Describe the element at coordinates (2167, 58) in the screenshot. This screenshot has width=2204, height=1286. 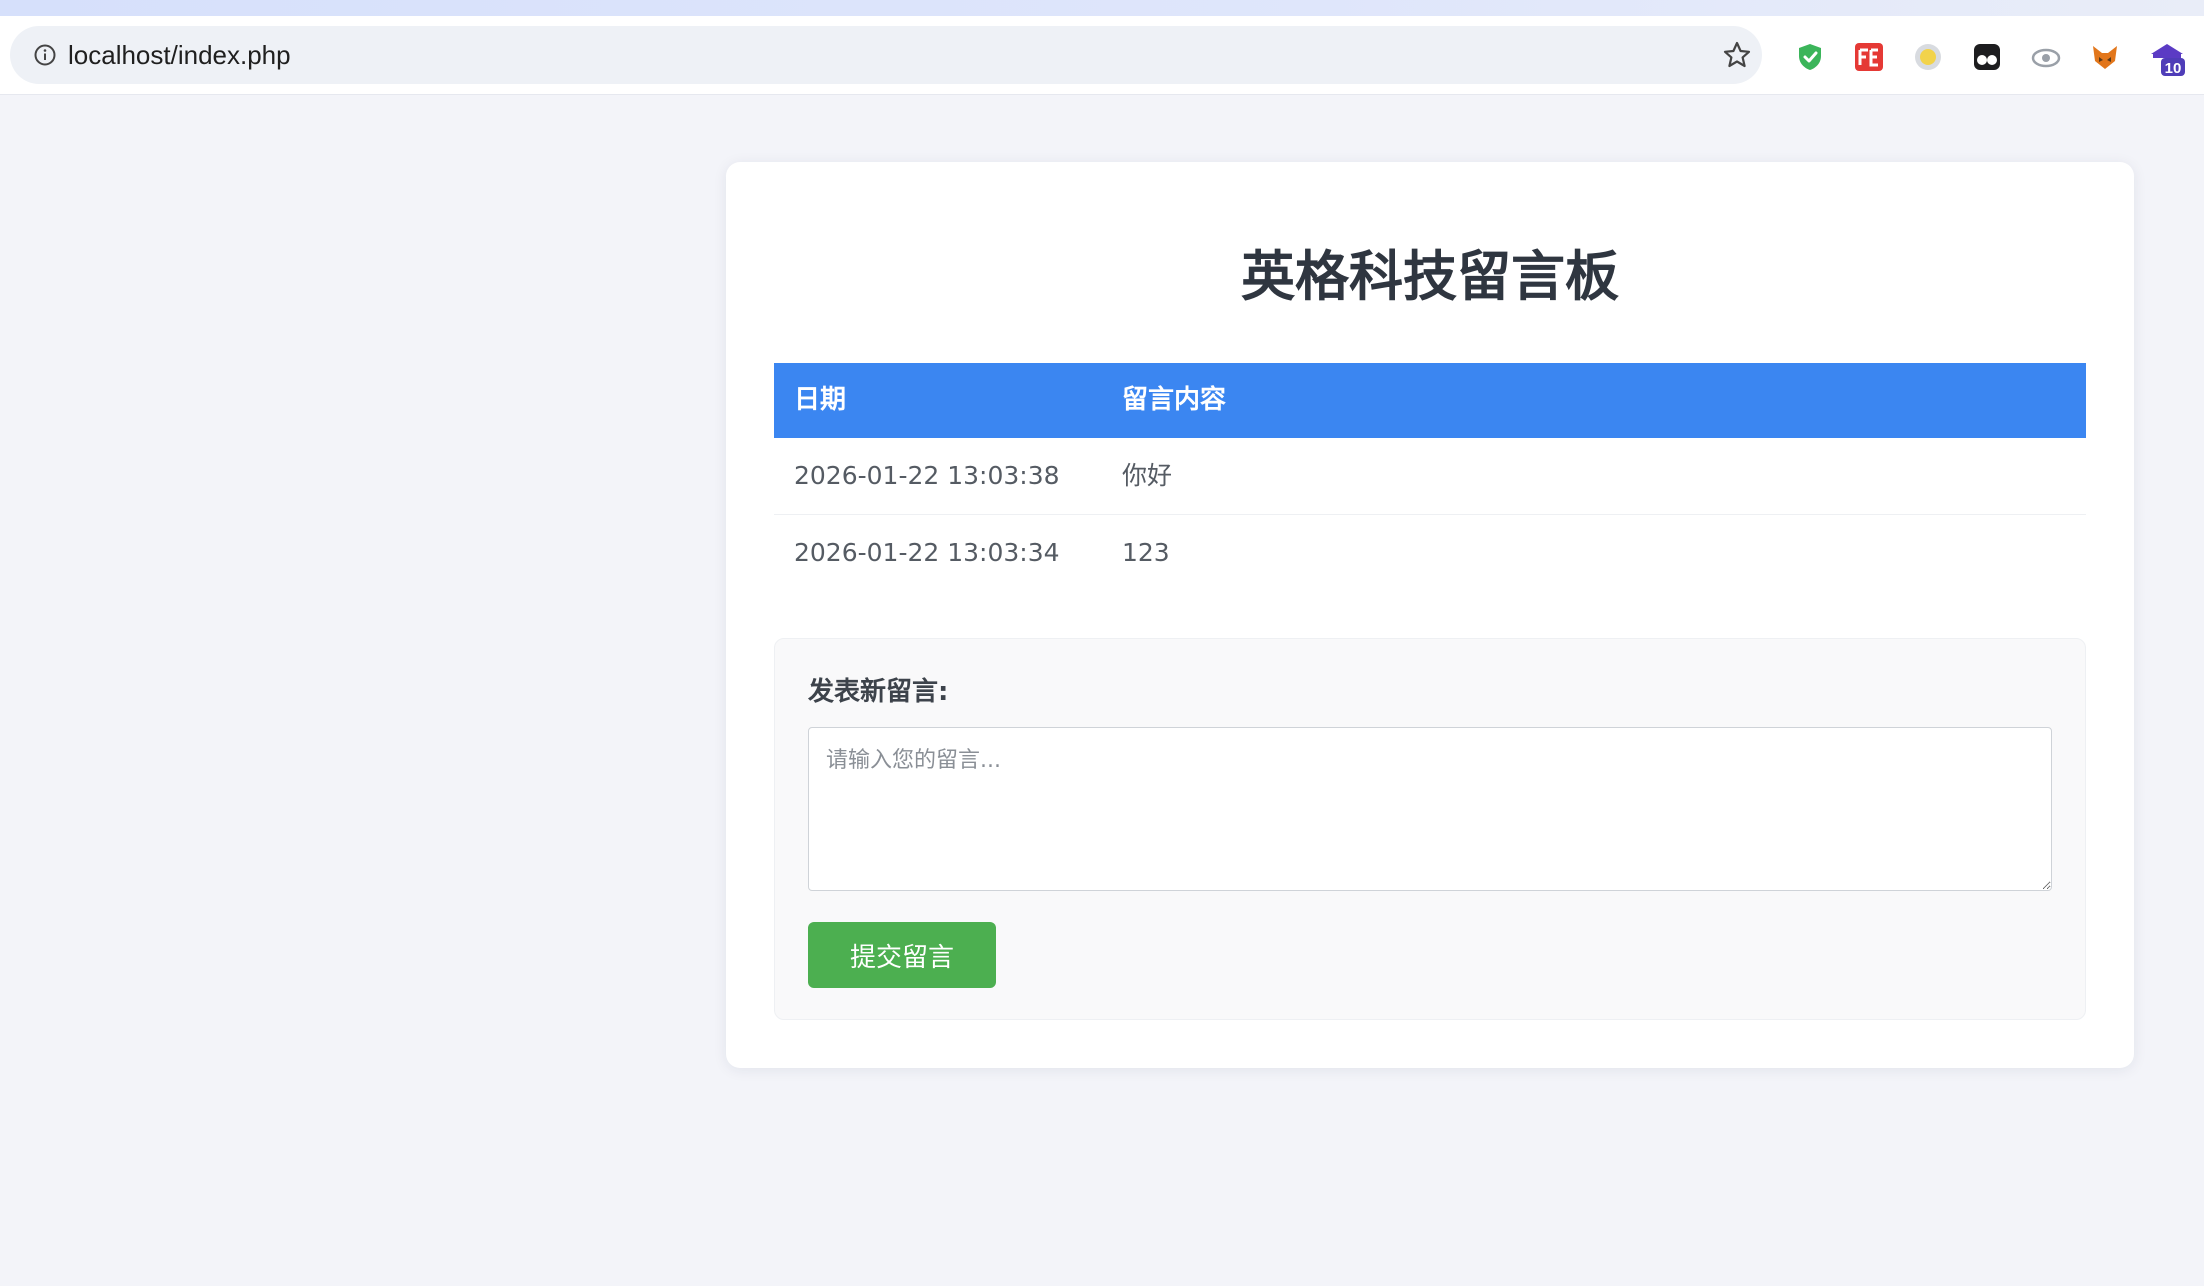
I see `badge-extension-icon: 10` at that location.